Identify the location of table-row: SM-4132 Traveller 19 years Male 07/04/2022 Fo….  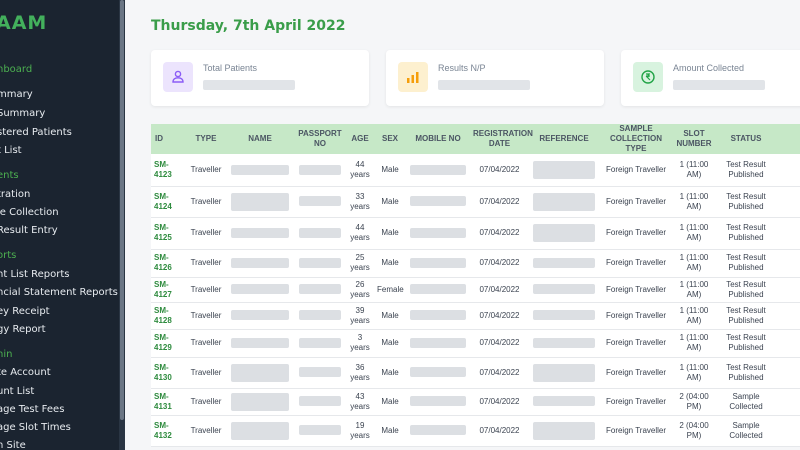
(475, 430).